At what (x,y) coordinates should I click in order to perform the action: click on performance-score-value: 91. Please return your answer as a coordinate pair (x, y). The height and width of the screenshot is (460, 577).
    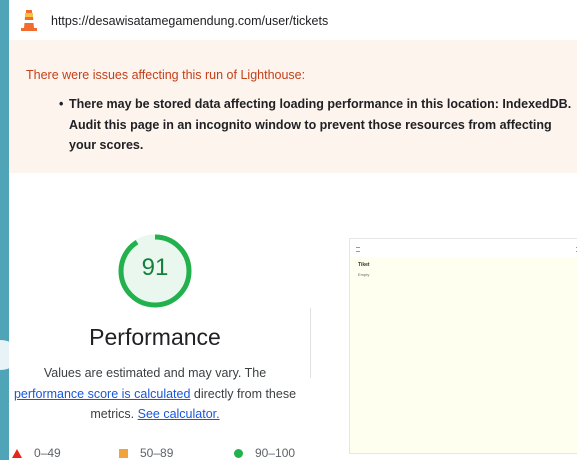
    Looking at the image, I should click on (155, 267).